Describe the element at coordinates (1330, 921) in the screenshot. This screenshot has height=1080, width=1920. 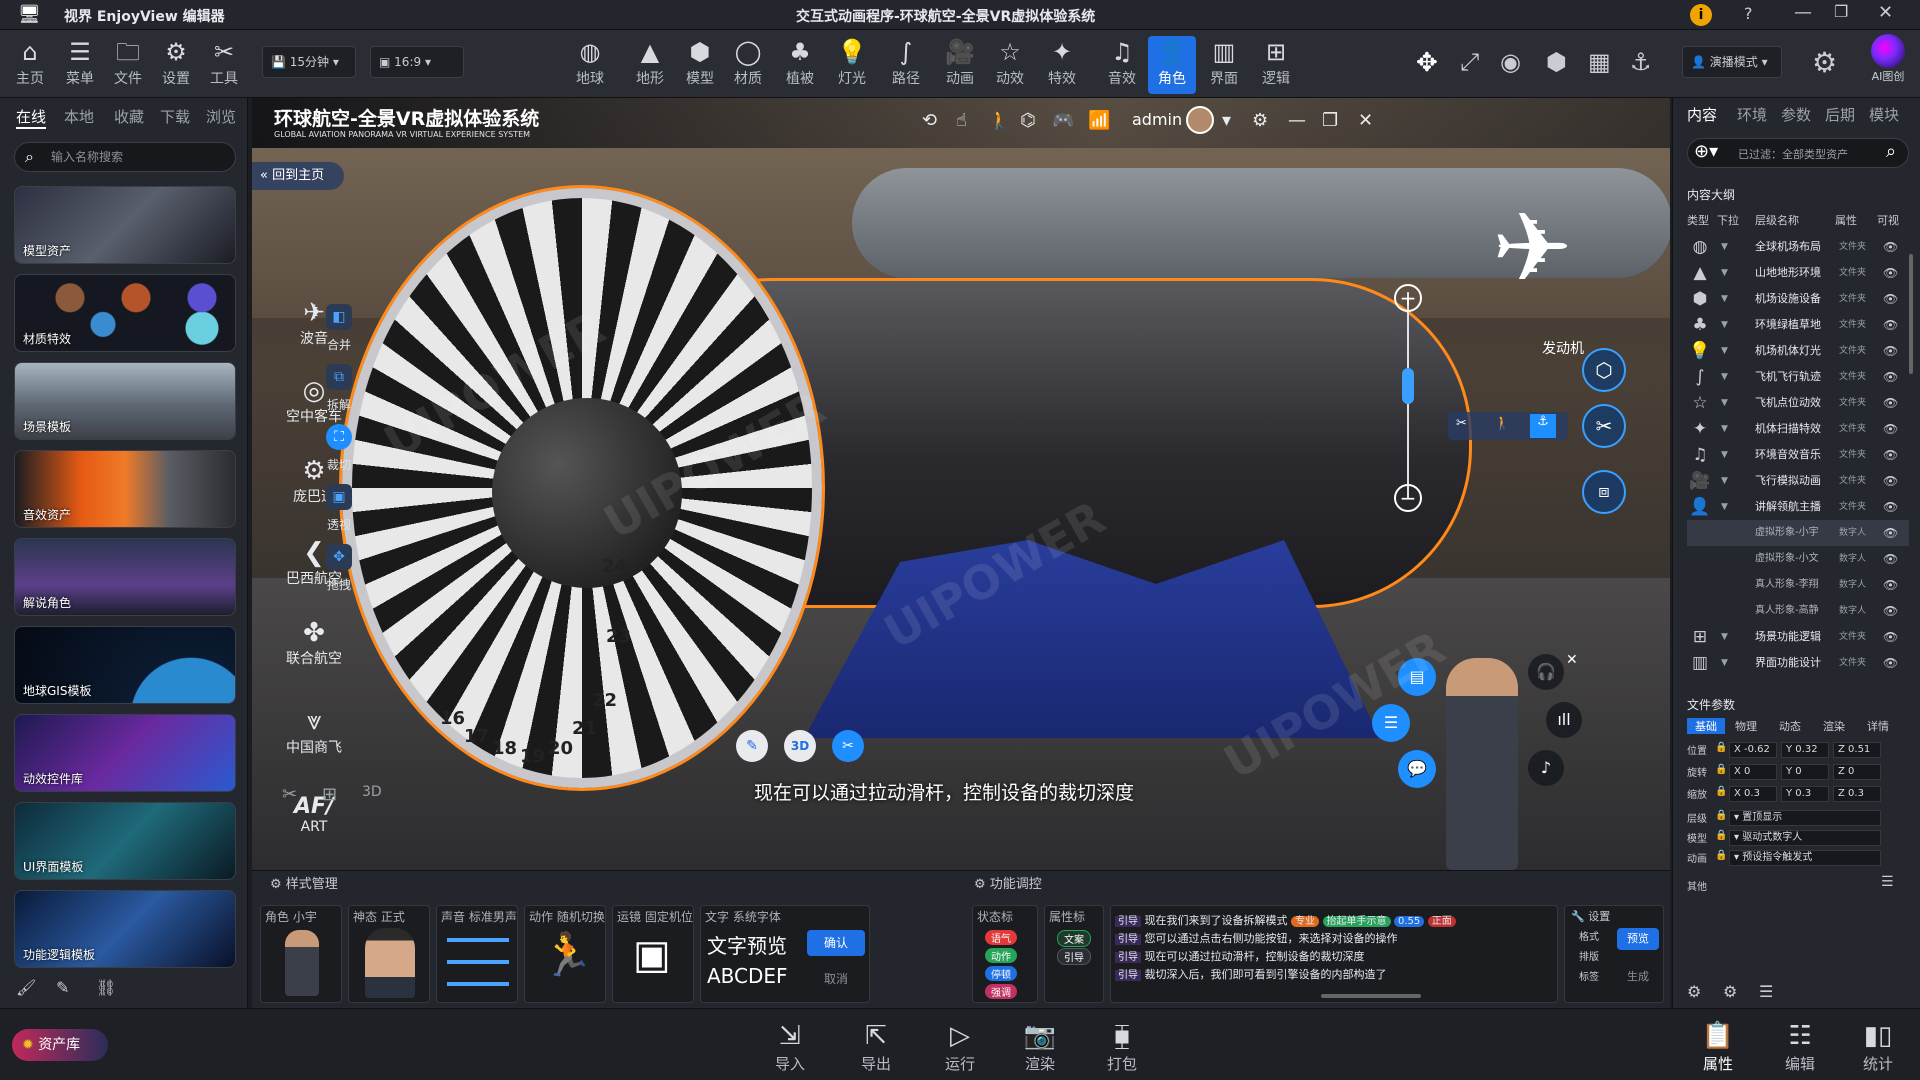
I see `script-line: 引导 现在我们来到了设备拆解模式 专业 抬起单手示意 0.55 正面` at that location.